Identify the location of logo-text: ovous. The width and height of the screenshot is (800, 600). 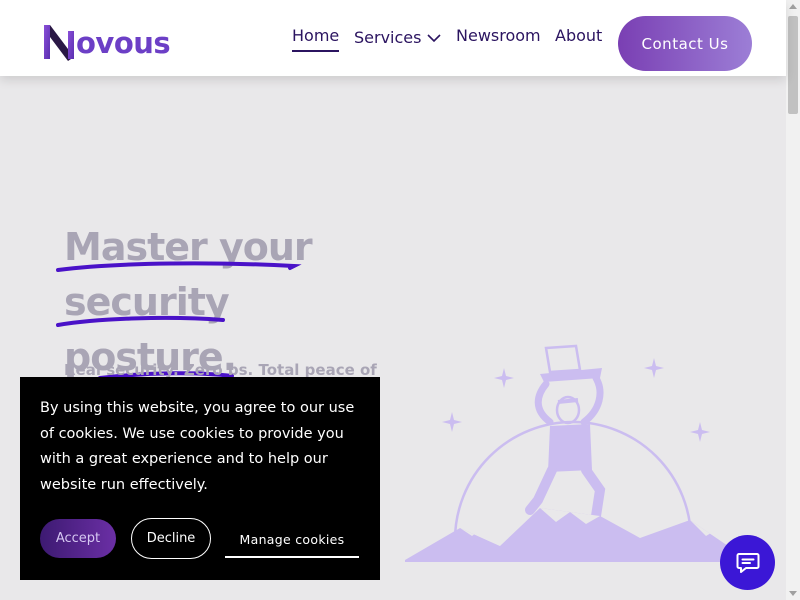
(123, 43).